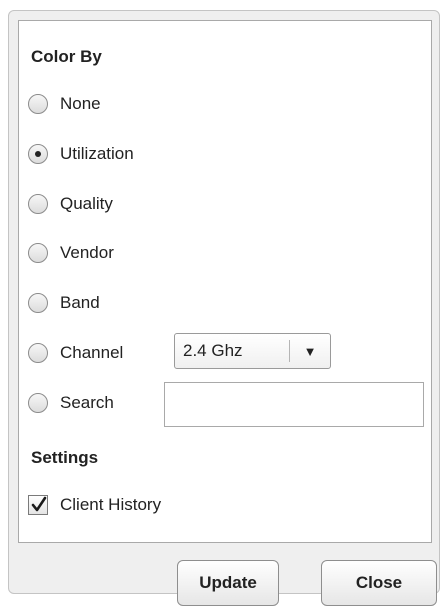  I want to click on radio-option-utilization: Utilization, so click(81, 154).